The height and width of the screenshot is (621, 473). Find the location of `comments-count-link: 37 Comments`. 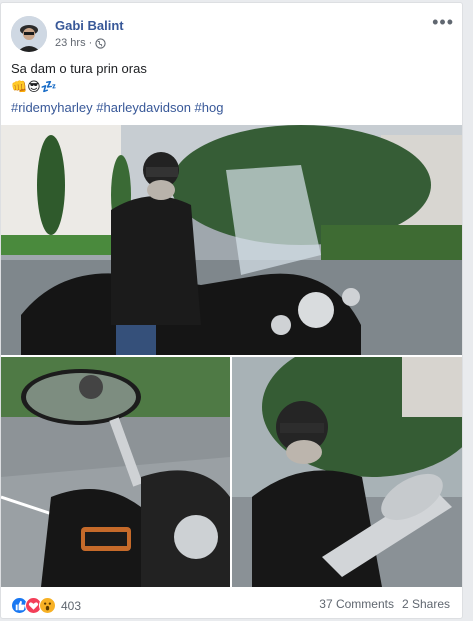

comments-count-link: 37 Comments is located at coordinates (356, 604).